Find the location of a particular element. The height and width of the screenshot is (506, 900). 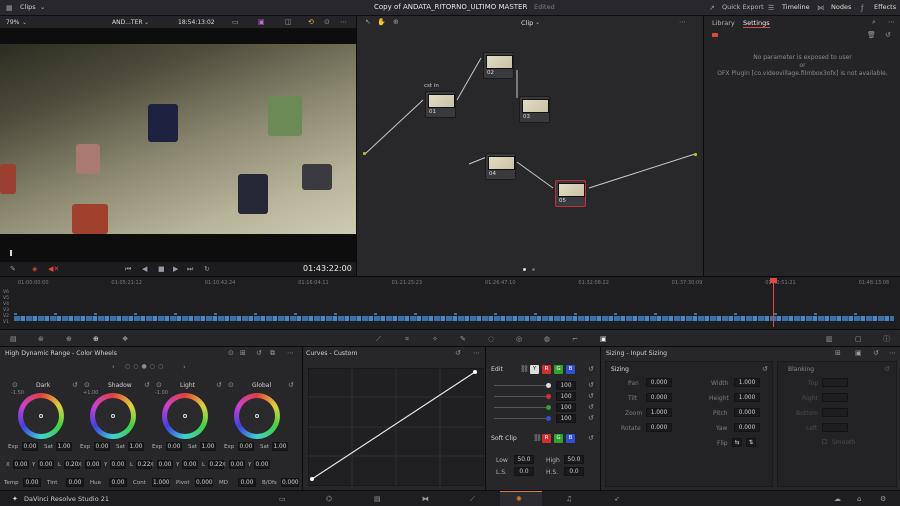

split-icon: ◫ is located at coordinates (288, 22).